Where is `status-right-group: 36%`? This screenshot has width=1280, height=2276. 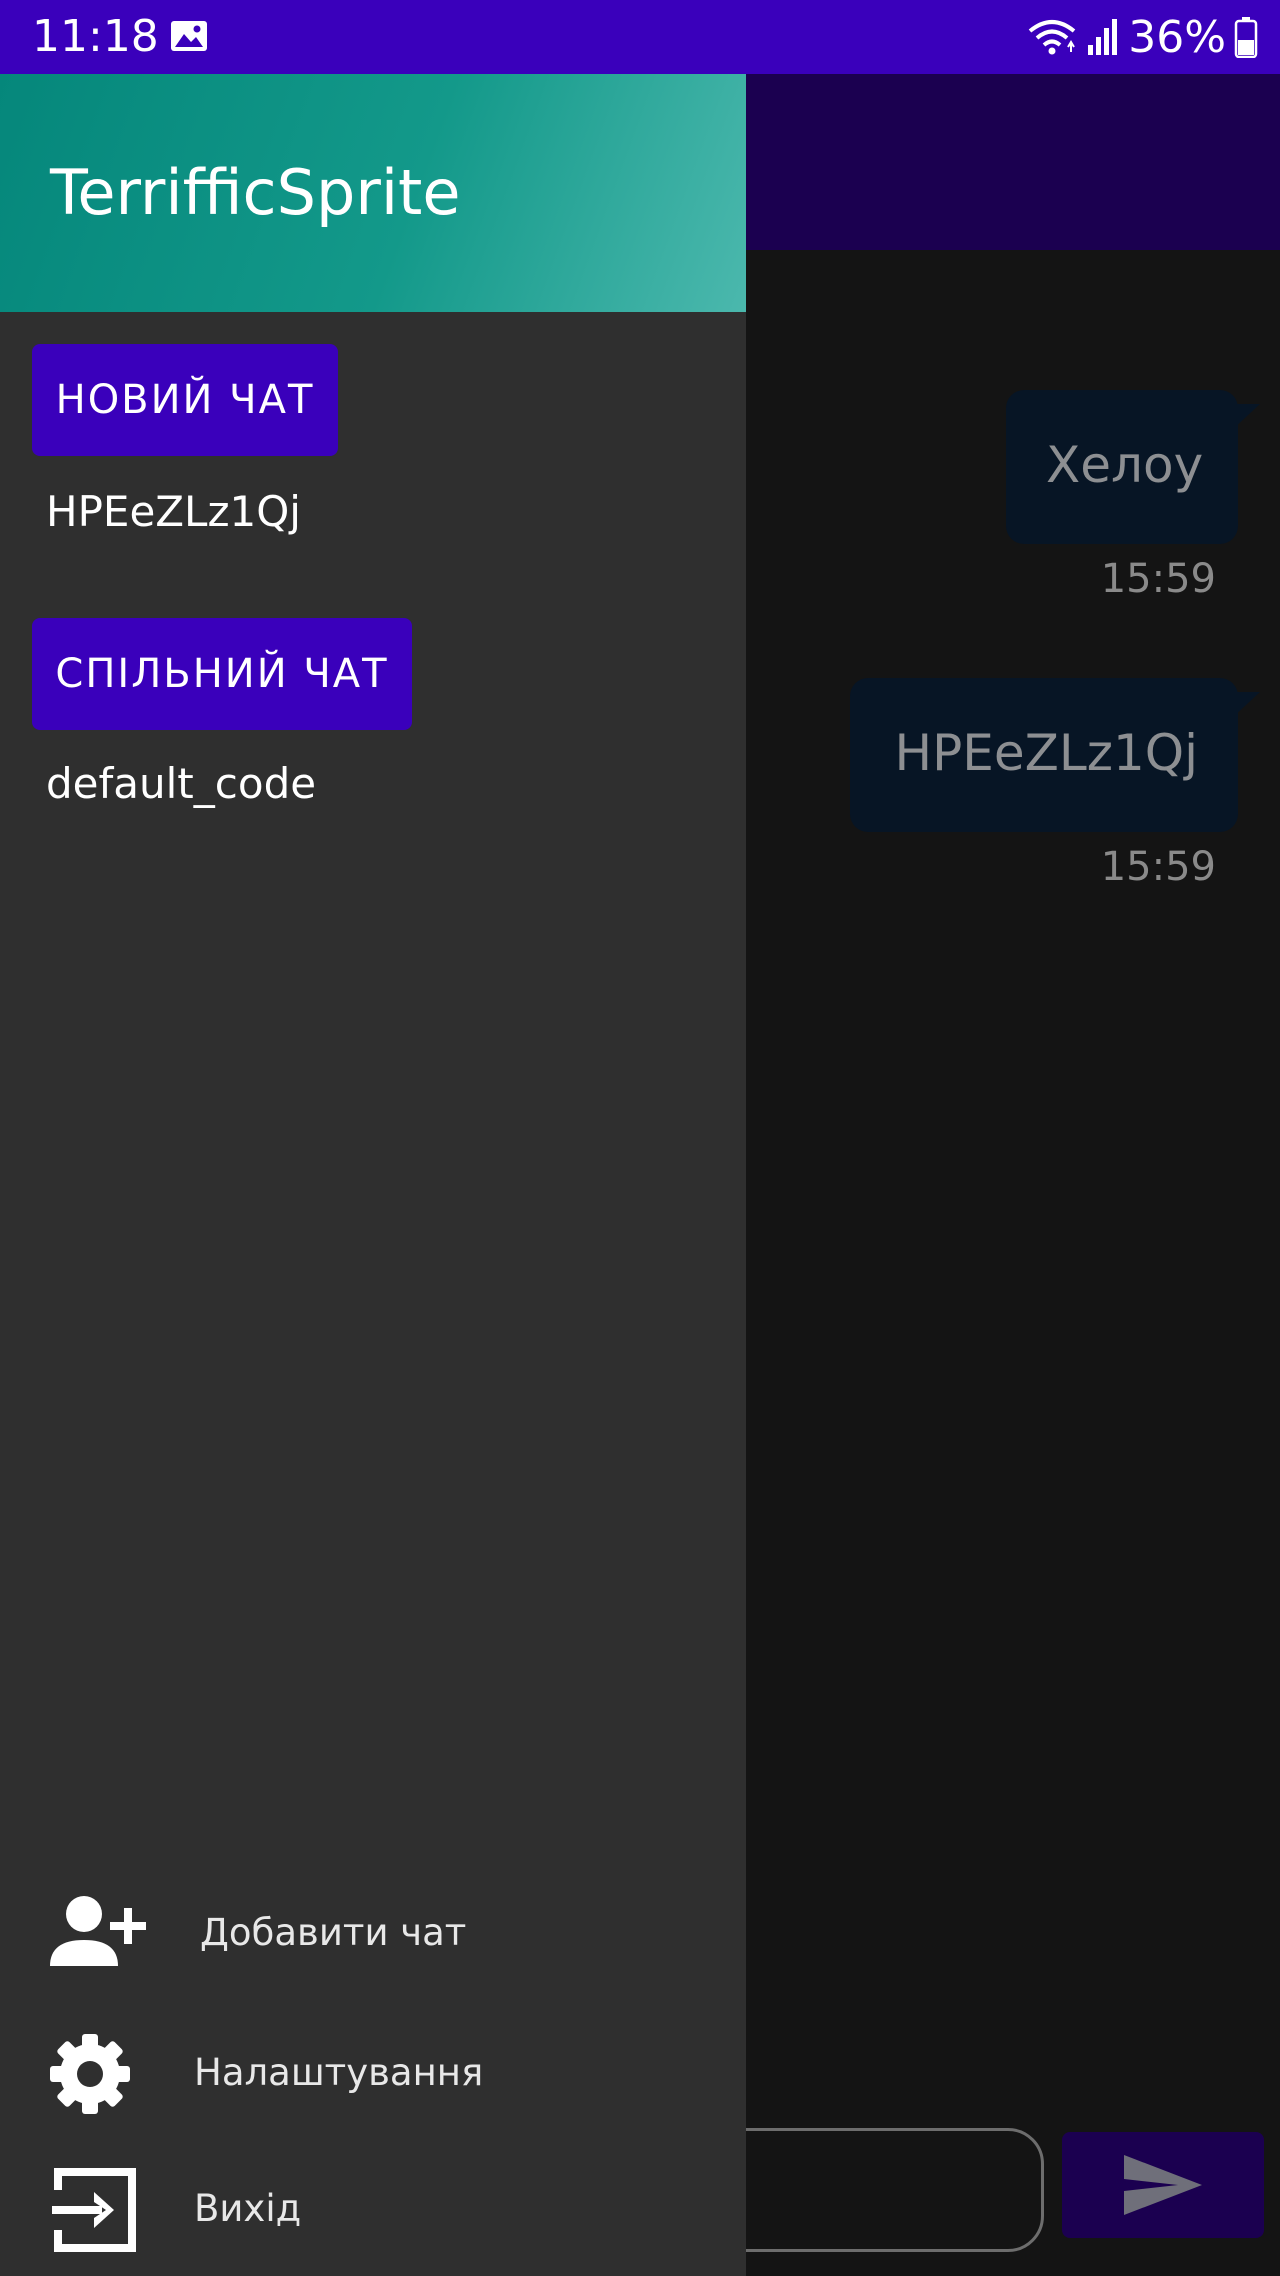
status-right-group: 36% is located at coordinates (1142, 37).